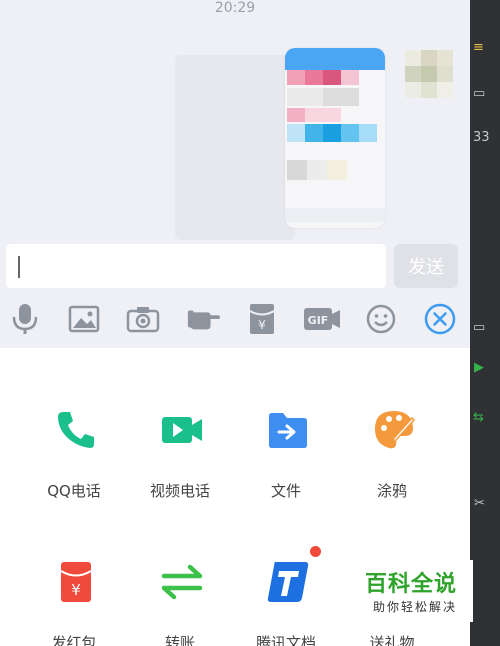  Describe the element at coordinates (179, 640) in the screenshot. I see `feature-label: 转账` at that location.